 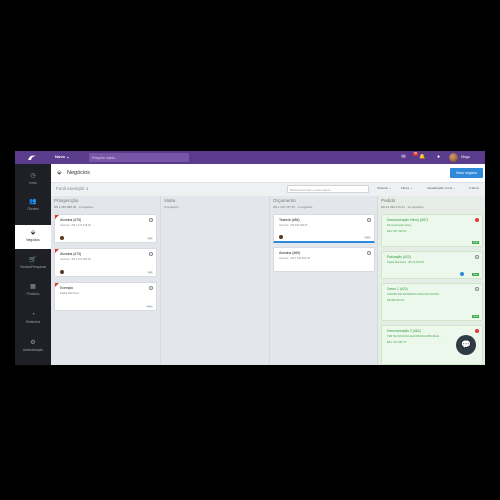 I want to click on filters-dropdown: Filtros ⌄, so click(x=407, y=188).